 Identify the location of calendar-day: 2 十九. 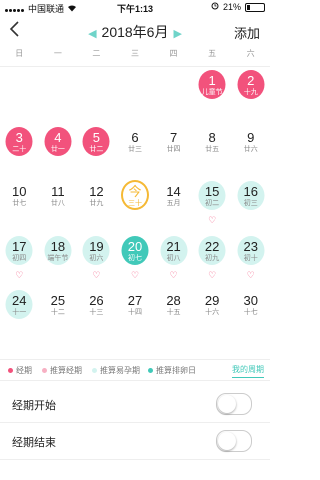
(250, 84).